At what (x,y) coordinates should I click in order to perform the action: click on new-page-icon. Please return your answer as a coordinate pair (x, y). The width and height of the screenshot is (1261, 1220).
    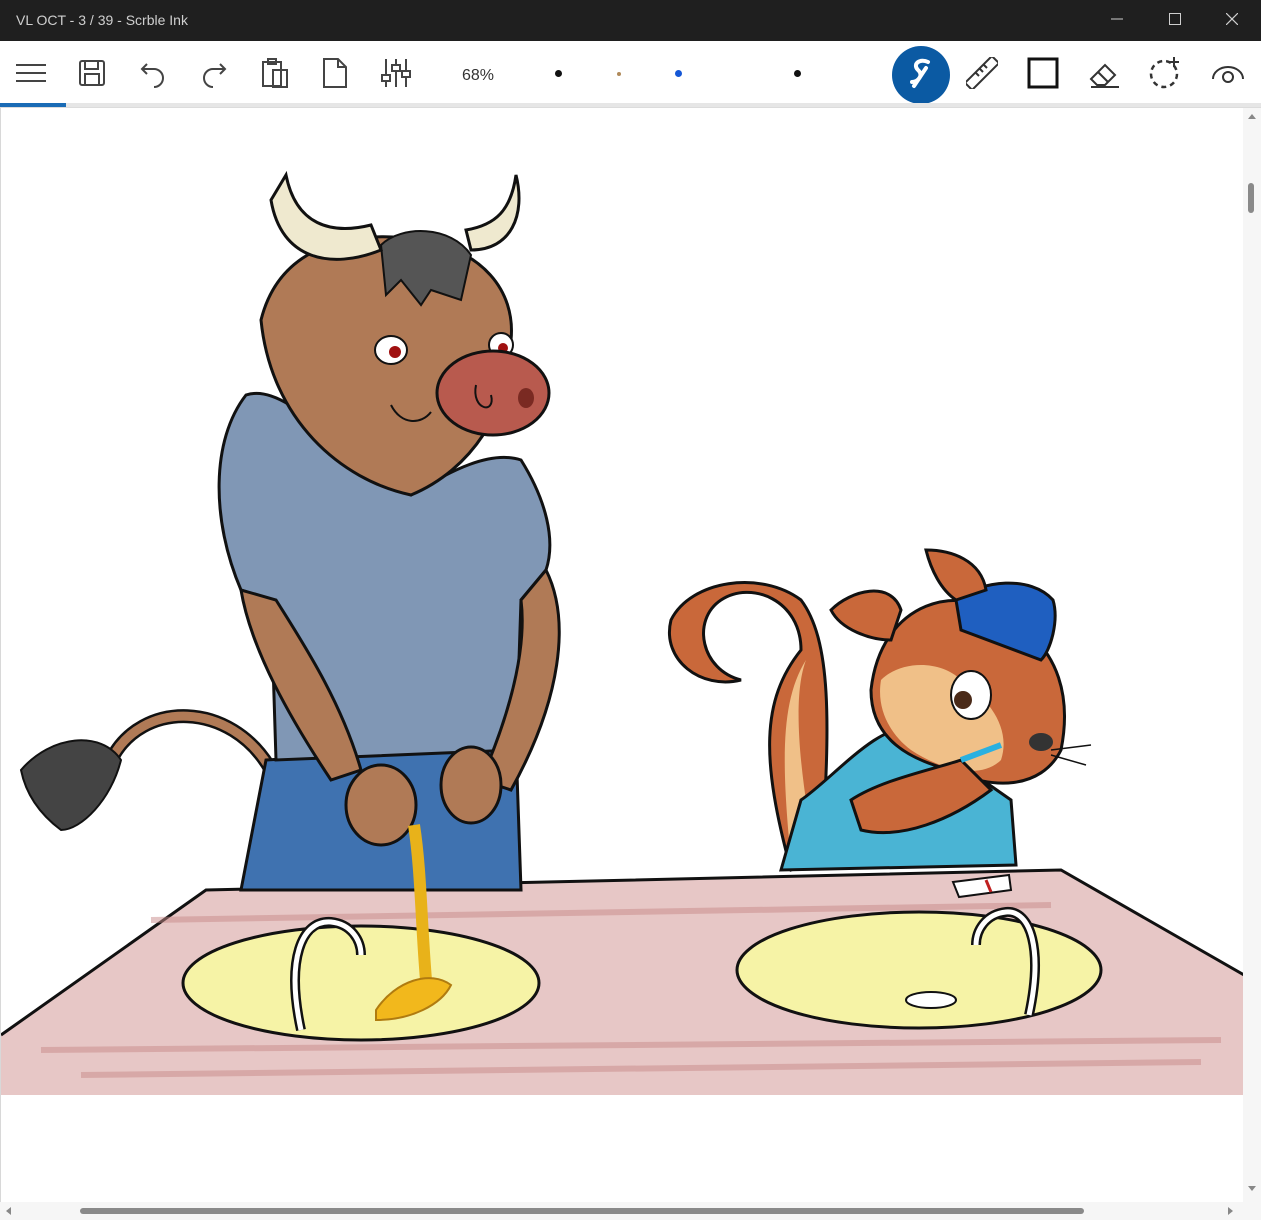
    Looking at the image, I should click on (335, 75).